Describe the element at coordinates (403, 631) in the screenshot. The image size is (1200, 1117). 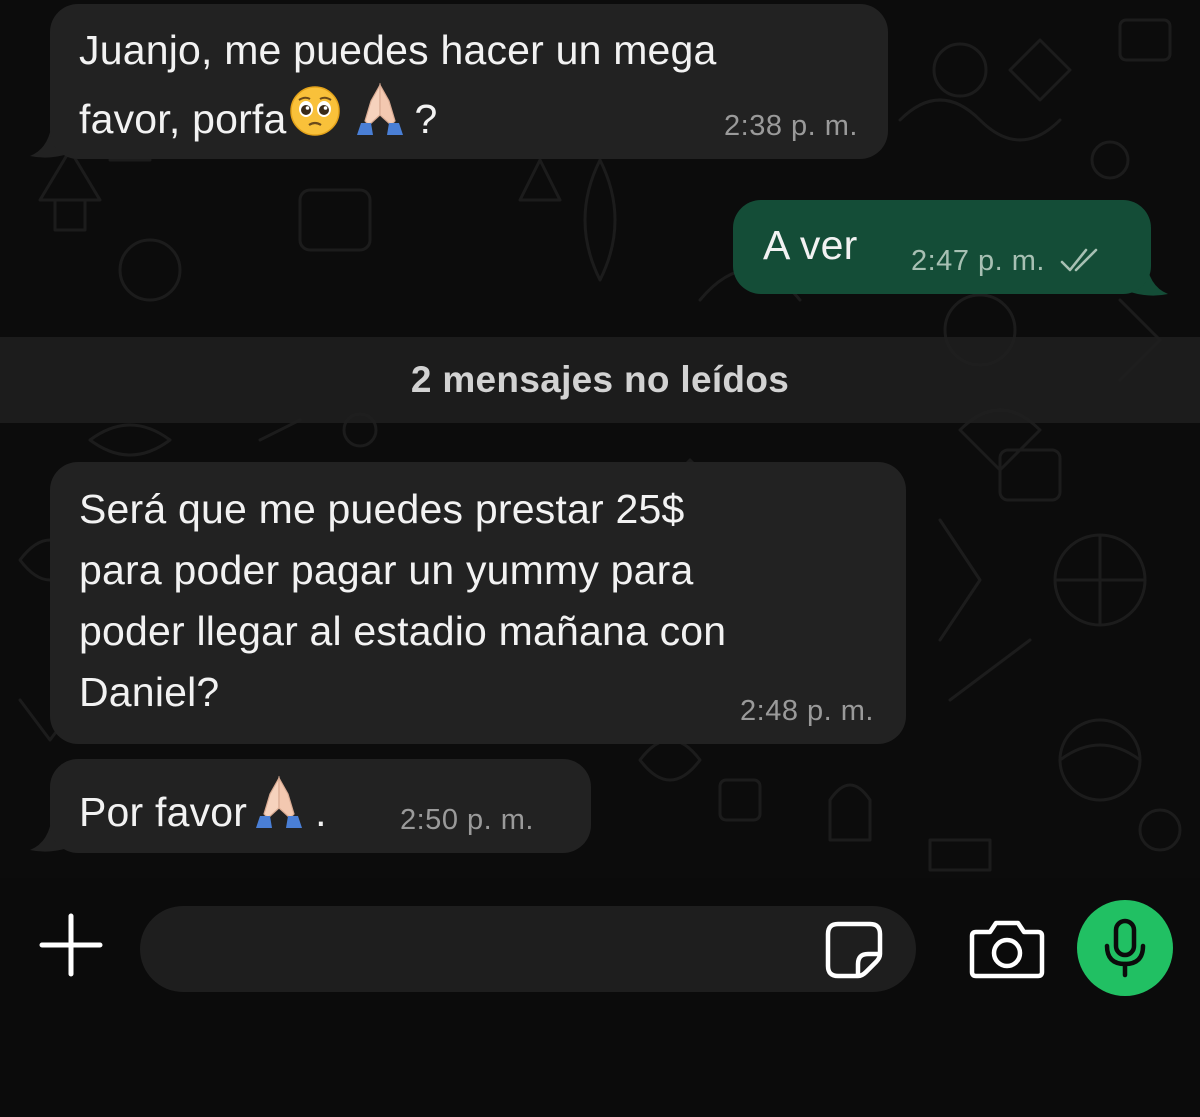
I see `message-line: poder llegar al estadio mañana con` at that location.